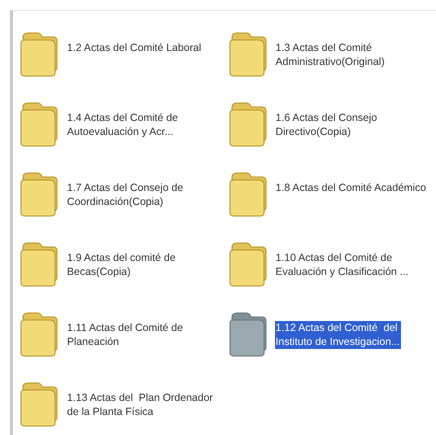 The height and width of the screenshot is (435, 436). What do you see at coordinates (134, 48) in the screenshot?
I see `folder-name: 1.2 Actas del Comité Laboral` at bounding box center [134, 48].